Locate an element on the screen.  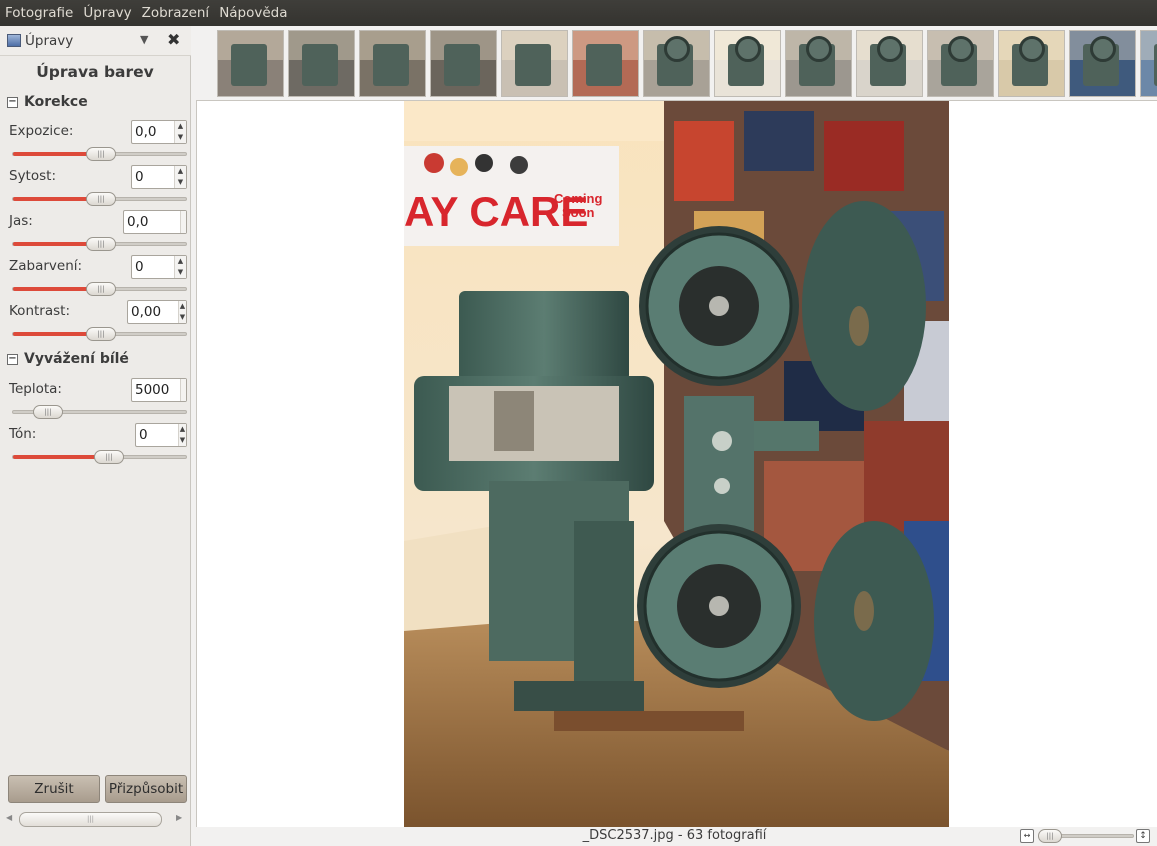
label-ton: Tón: is located at coordinates (23, 434).